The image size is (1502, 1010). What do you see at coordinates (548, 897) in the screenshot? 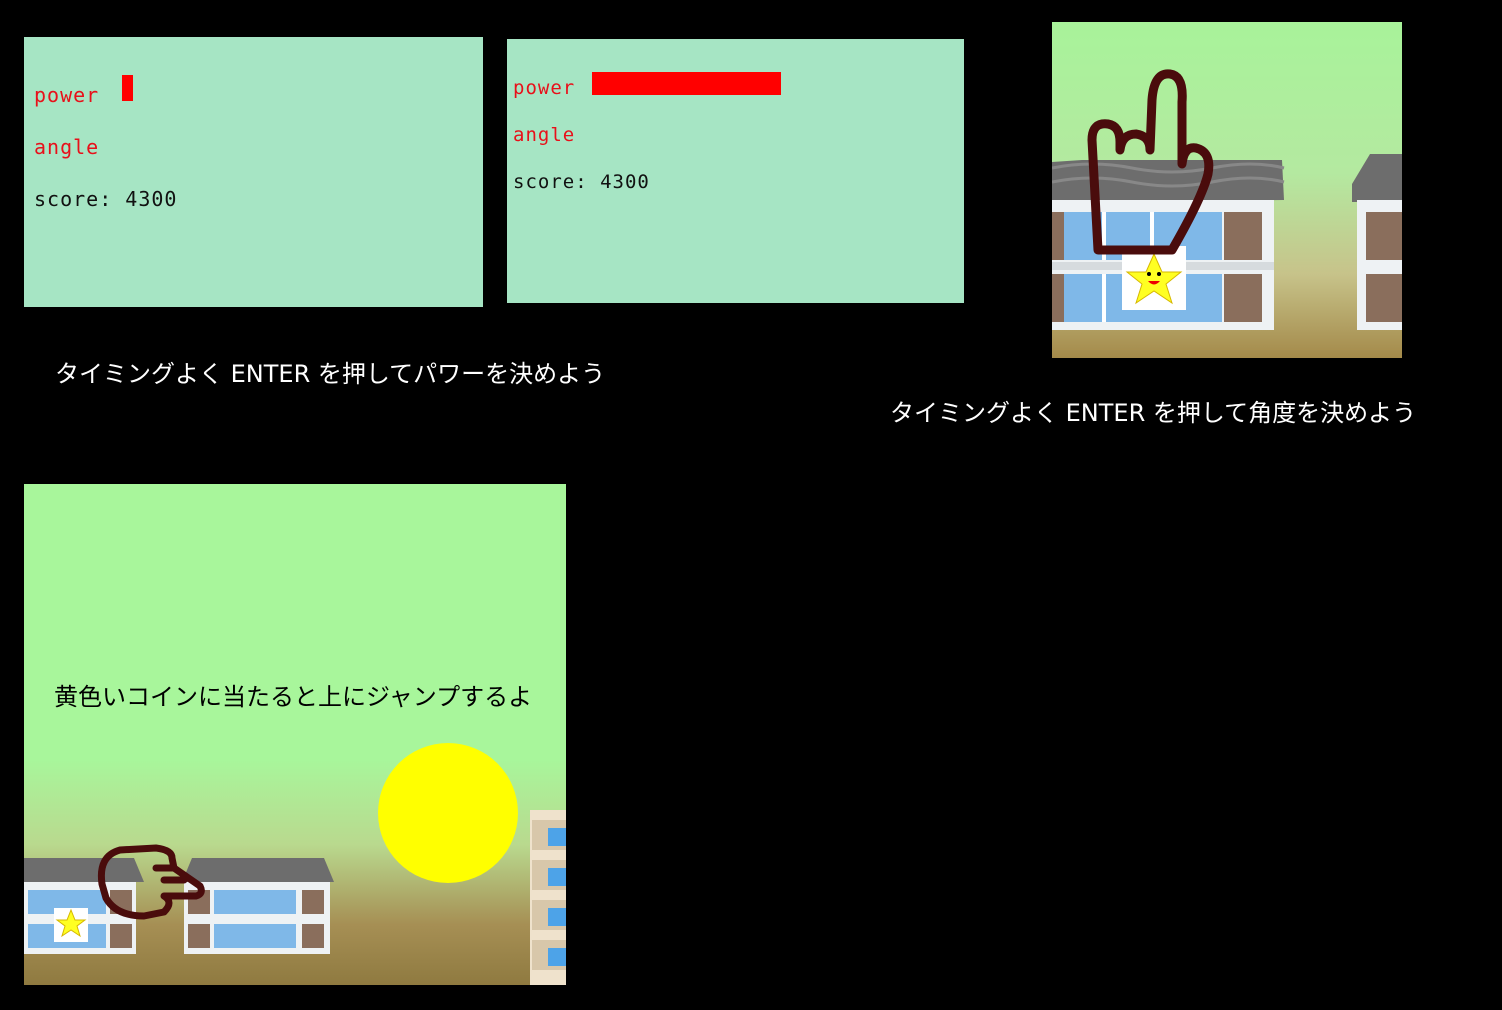
I see `building-icon` at bounding box center [548, 897].